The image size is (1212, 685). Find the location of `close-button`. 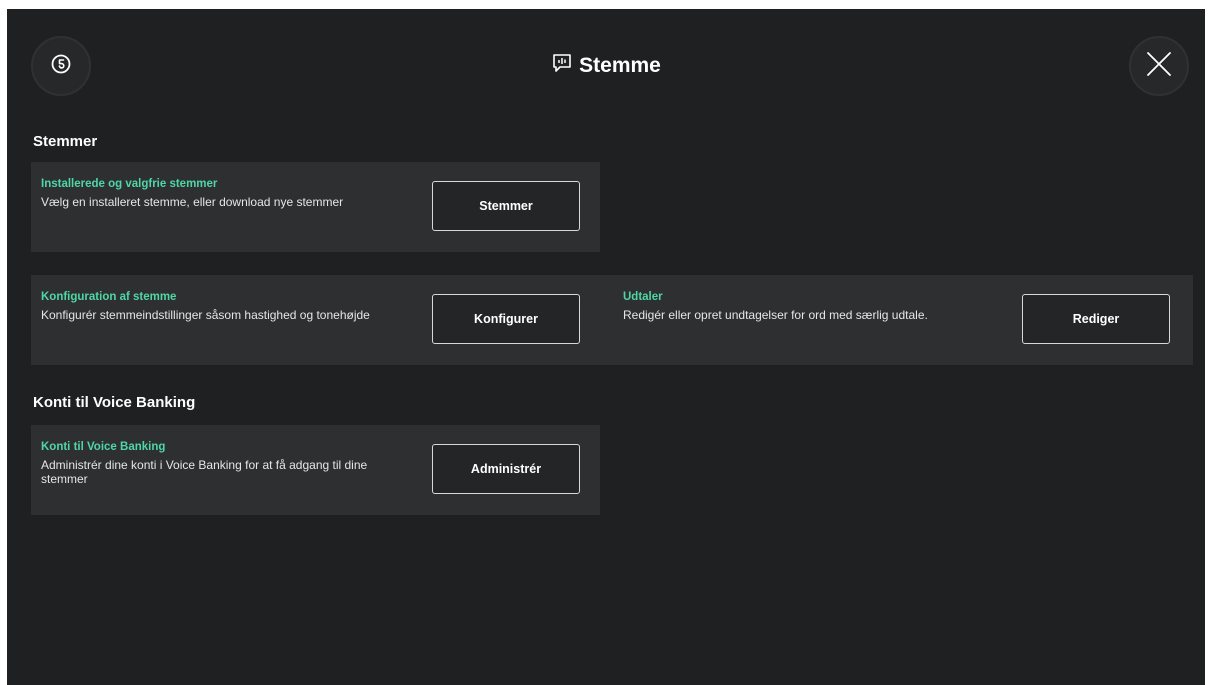

close-button is located at coordinates (1159, 66).